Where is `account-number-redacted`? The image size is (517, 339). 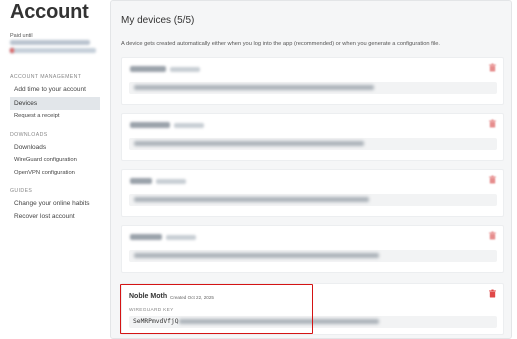 account-number-redacted is located at coordinates (53, 50).